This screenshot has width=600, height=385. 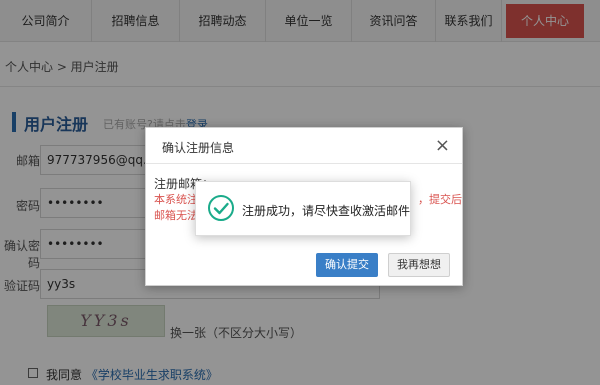 I want to click on success-toast: 注册成功，请尽快查收激活邮件, so click(x=303, y=208).